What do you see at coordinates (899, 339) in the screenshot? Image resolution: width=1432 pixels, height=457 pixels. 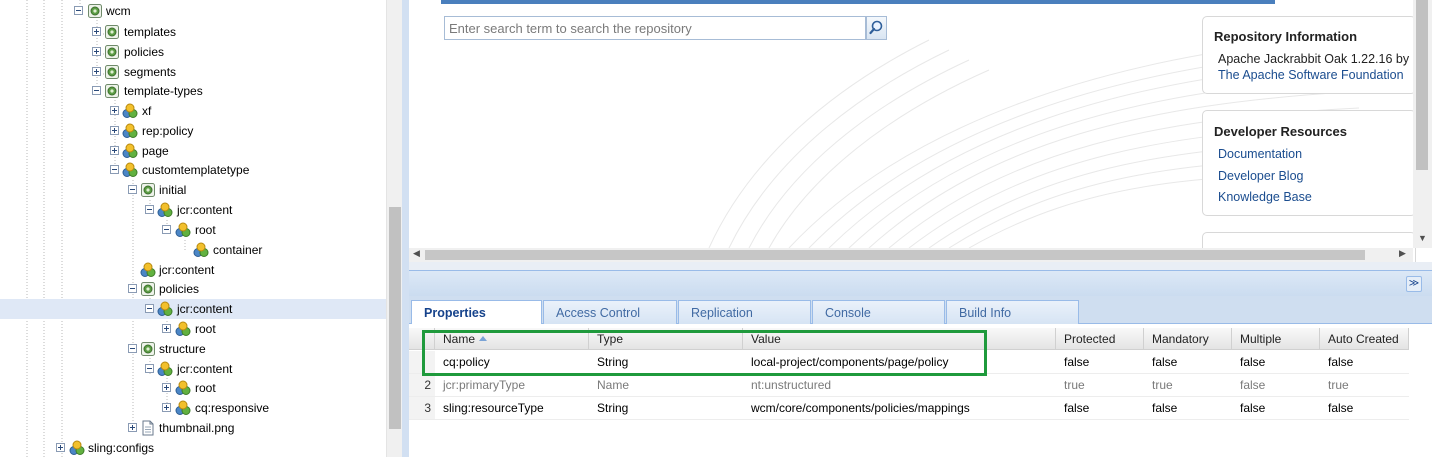 I see `column-header-value: Value` at bounding box center [899, 339].